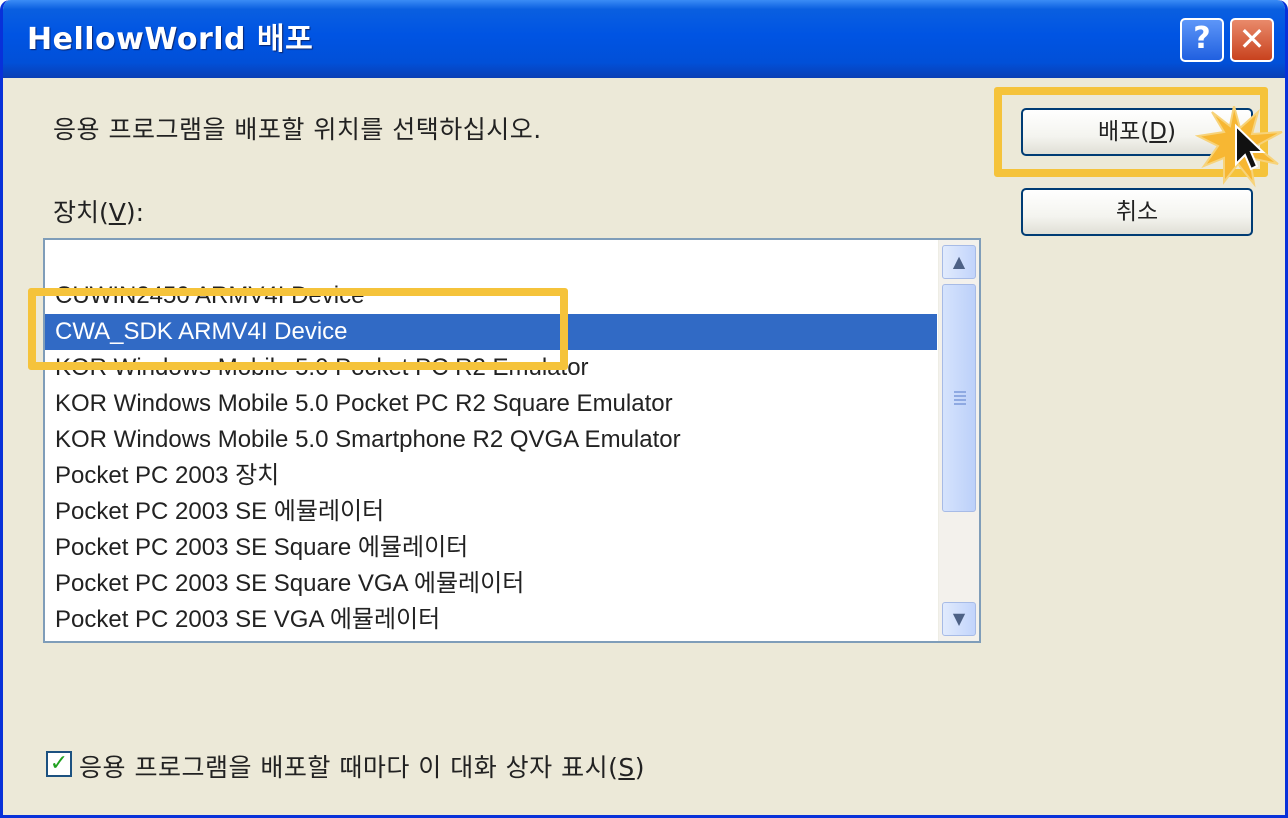  What do you see at coordinates (99, 212) in the screenshot?
I see `device-list-label: 장치(V):` at bounding box center [99, 212].